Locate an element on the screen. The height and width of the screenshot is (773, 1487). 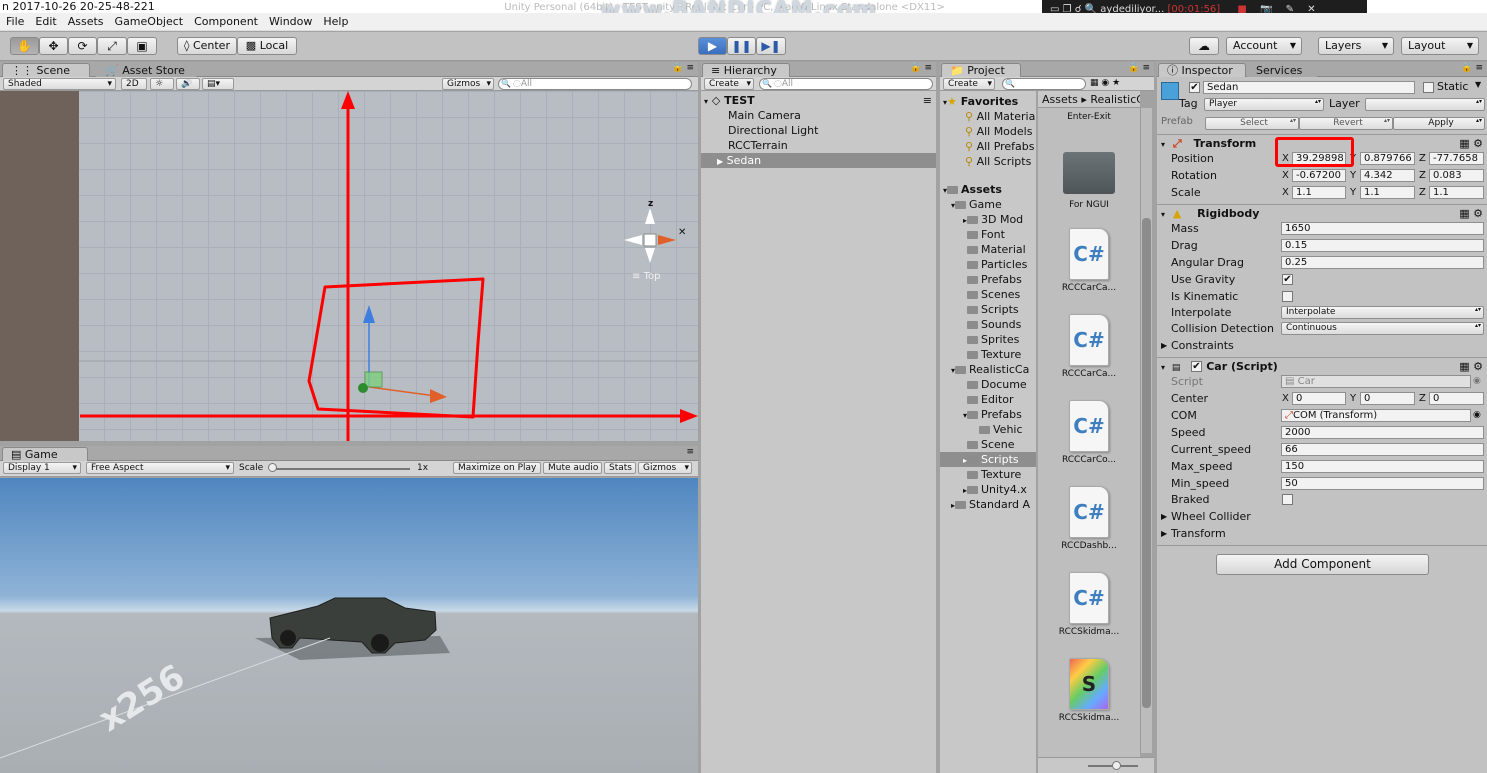
wheel-collider-row: ▶ Wheel Collider is located at coordinates (1322, 516).